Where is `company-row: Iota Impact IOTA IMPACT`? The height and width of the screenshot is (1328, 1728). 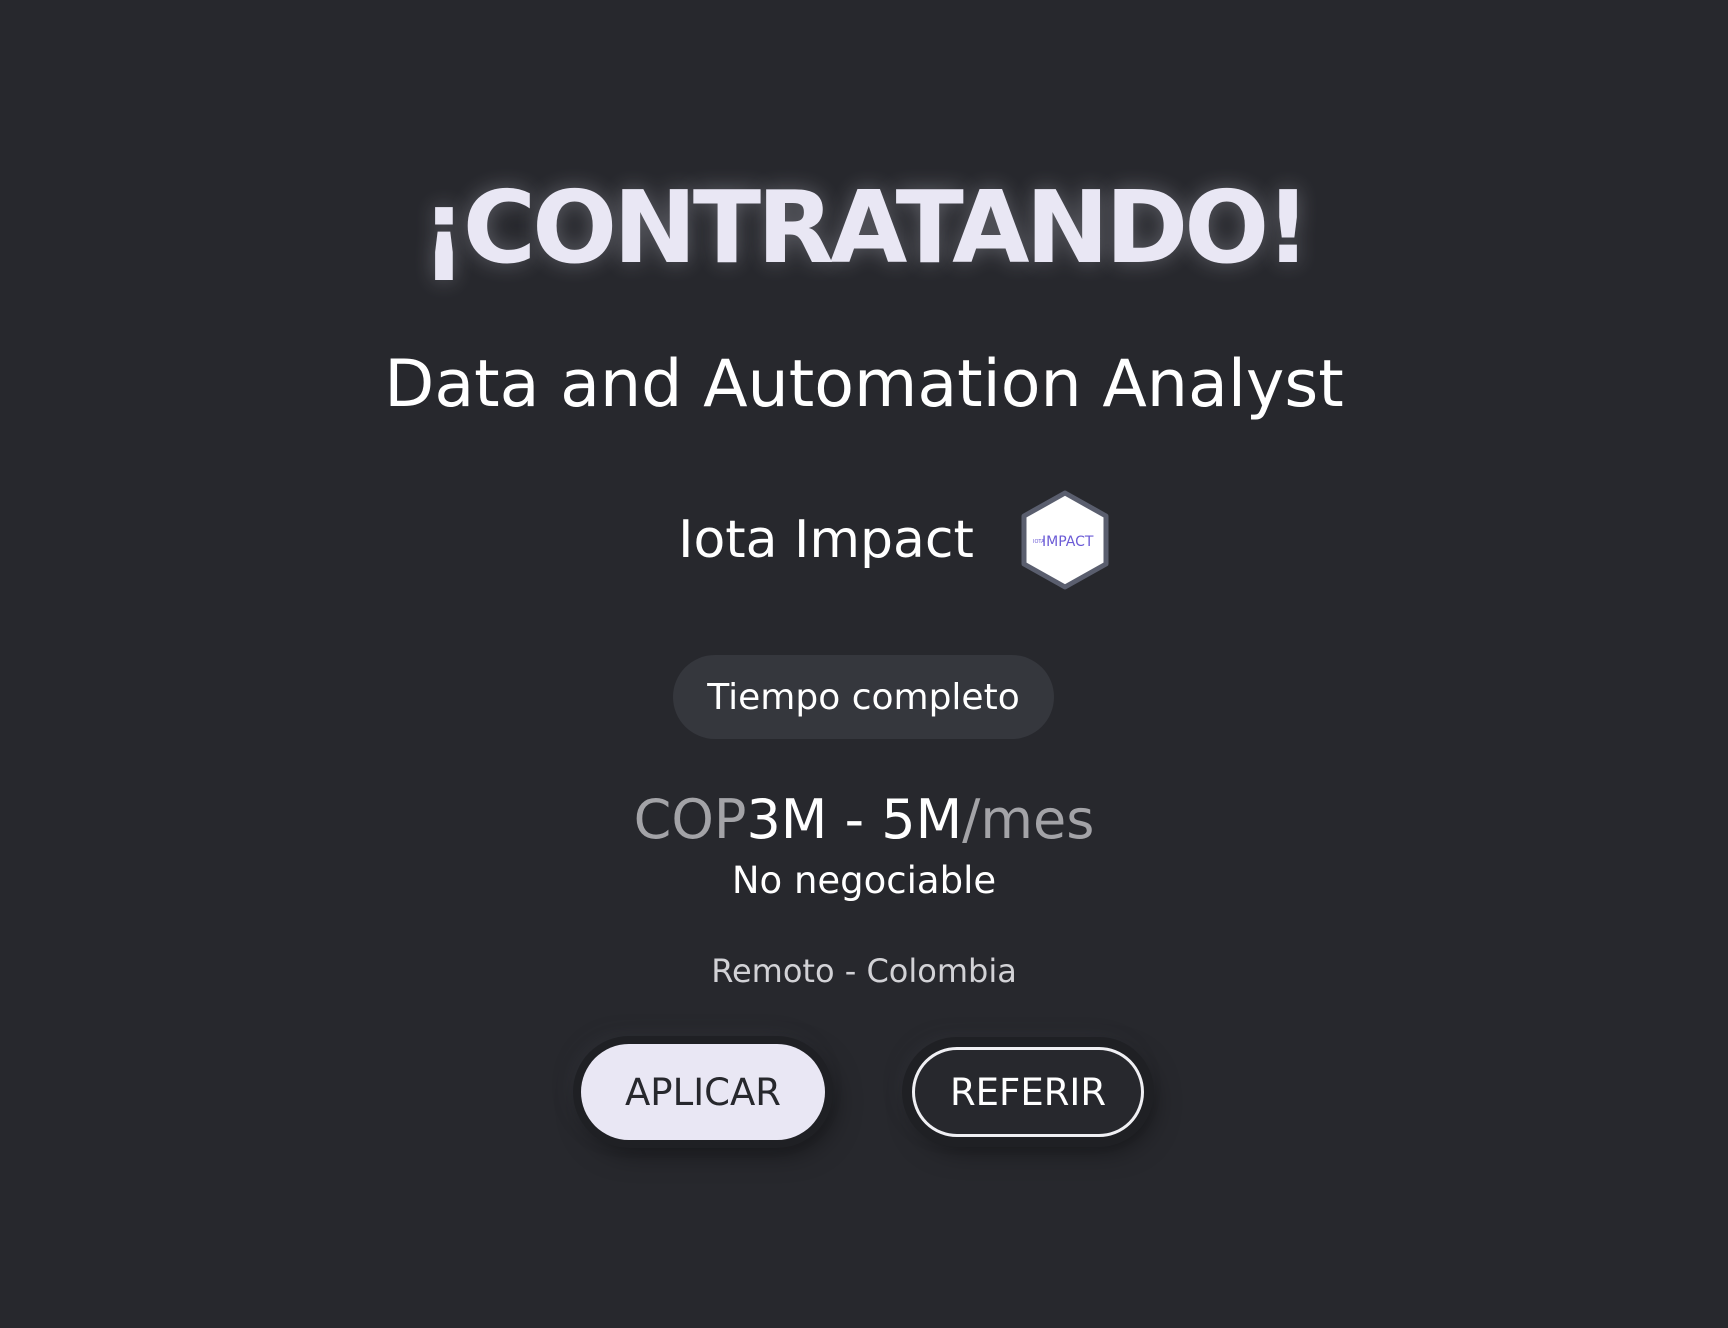
company-row: Iota Impact IOTA IMPACT is located at coordinates (864, 540).